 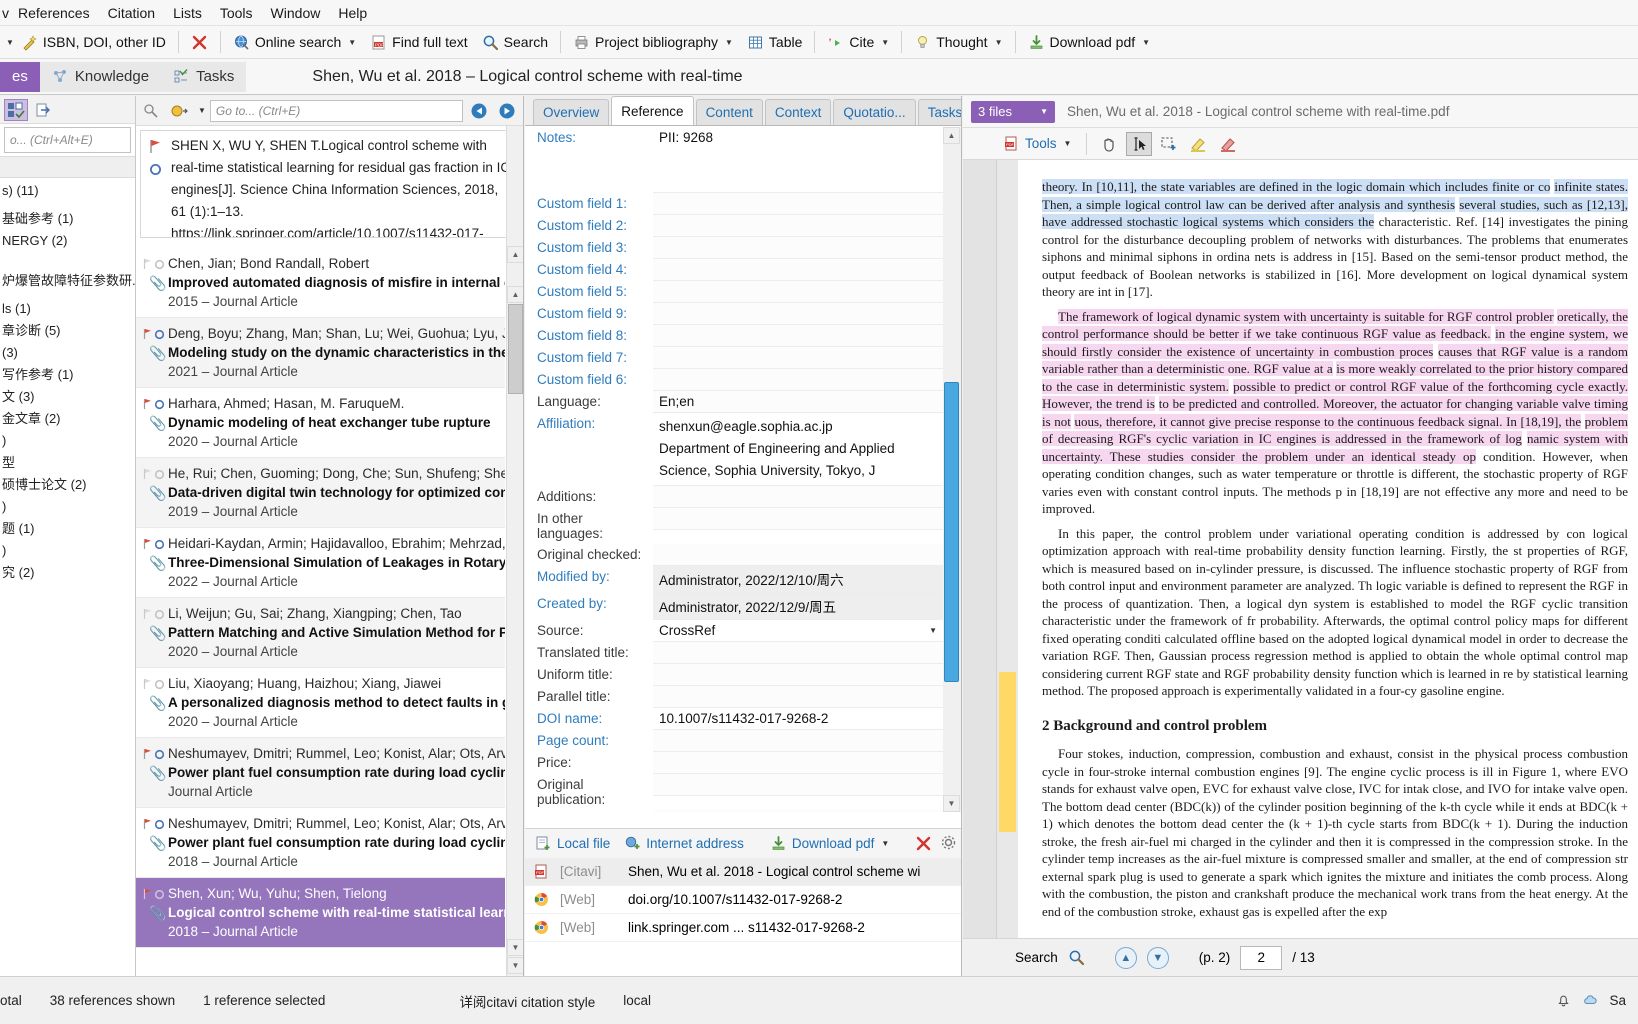 What do you see at coordinates (336, 110) in the screenshot?
I see `goto-input: Go to... (Ctrl+E)` at bounding box center [336, 110].